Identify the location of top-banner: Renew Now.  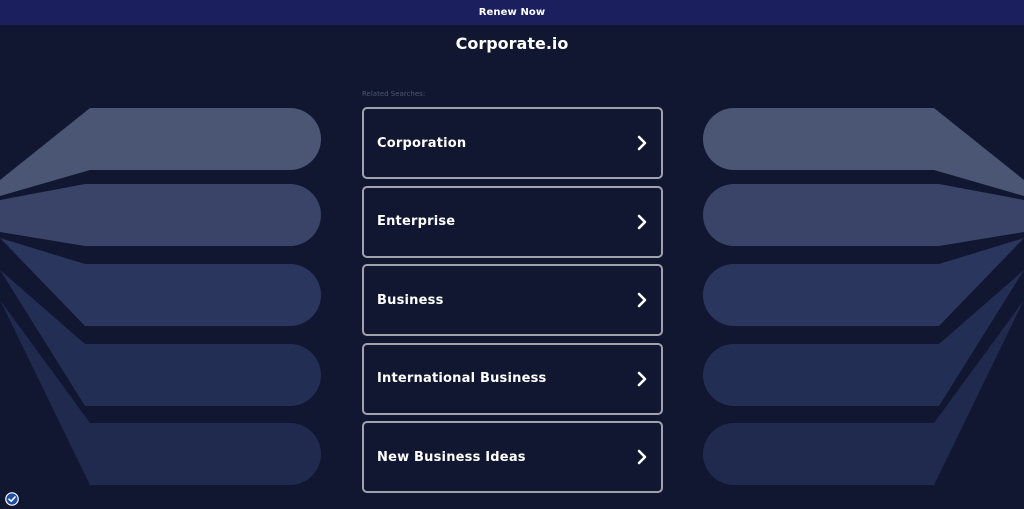
(512, 12).